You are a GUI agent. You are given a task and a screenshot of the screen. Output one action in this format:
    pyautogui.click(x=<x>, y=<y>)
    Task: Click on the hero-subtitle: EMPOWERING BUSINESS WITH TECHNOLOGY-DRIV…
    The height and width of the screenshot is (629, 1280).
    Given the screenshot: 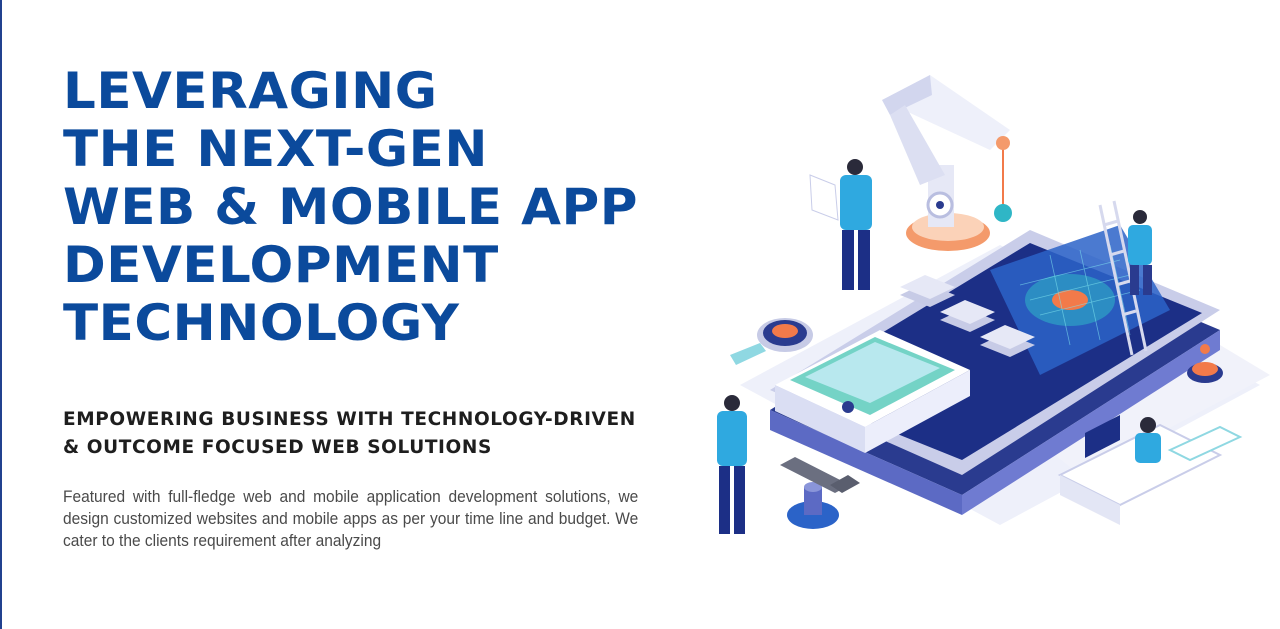 What is the action you would take?
    pyautogui.click(x=349, y=434)
    